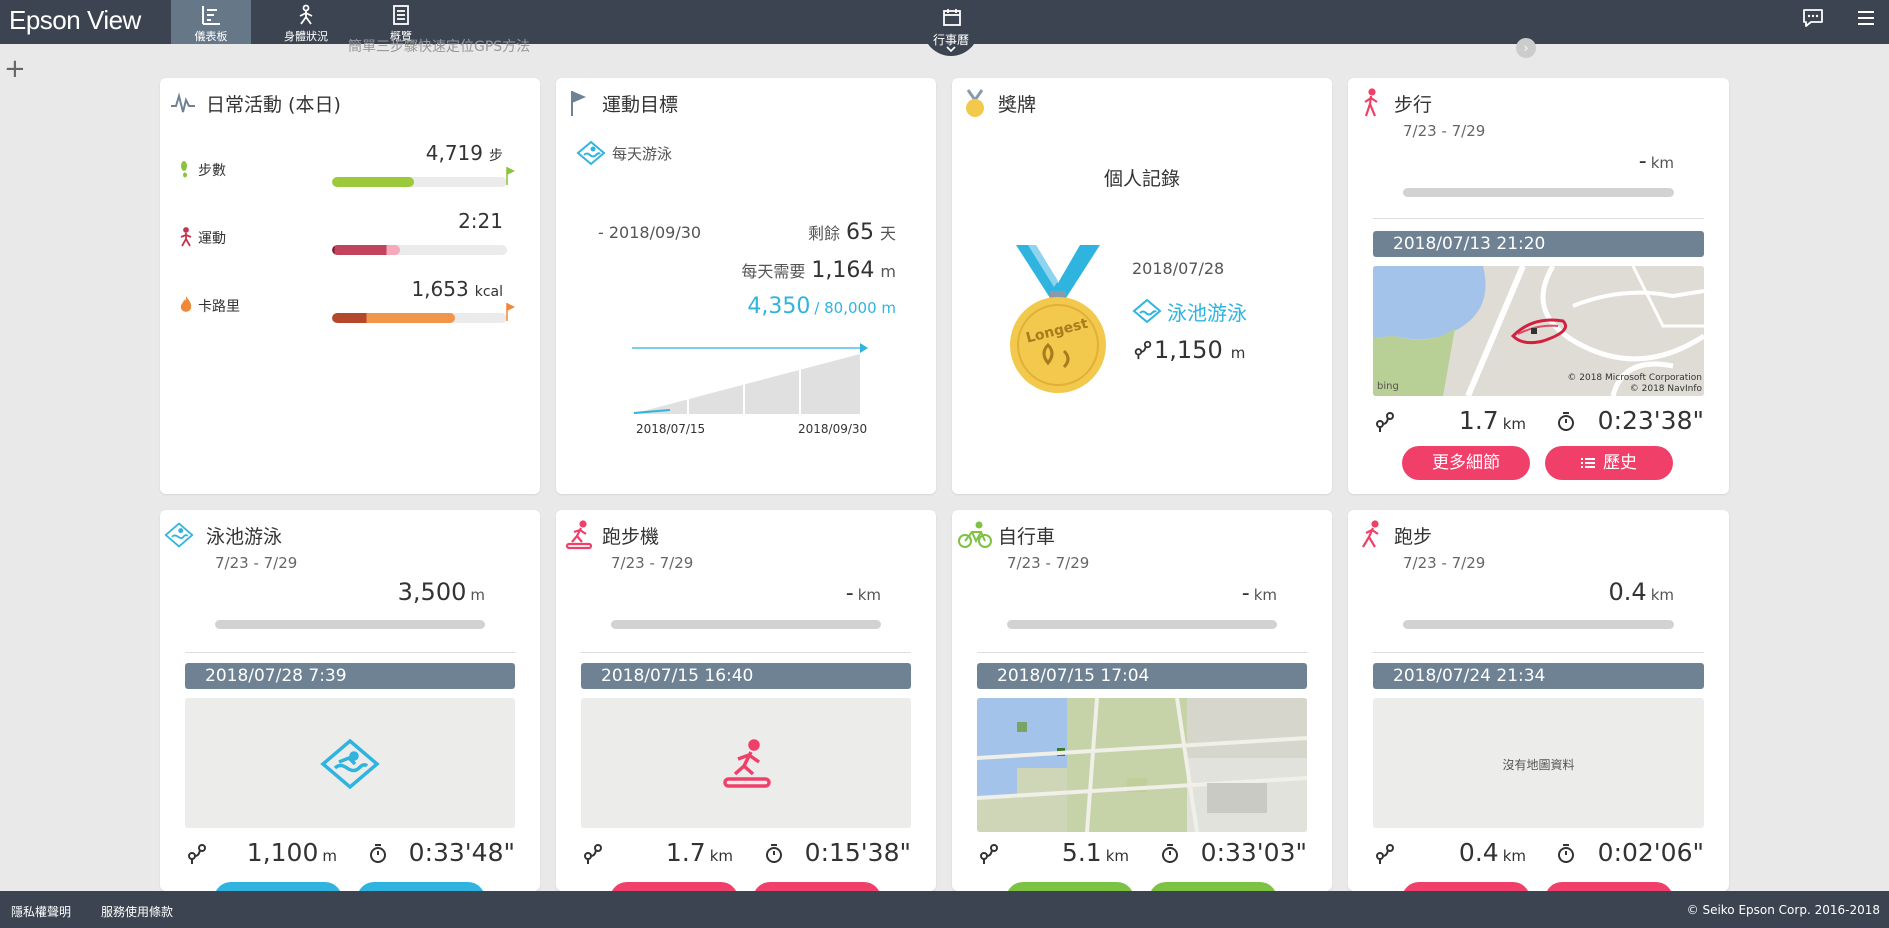 The height and width of the screenshot is (928, 1889). I want to click on flag-icon, so click(578, 103).